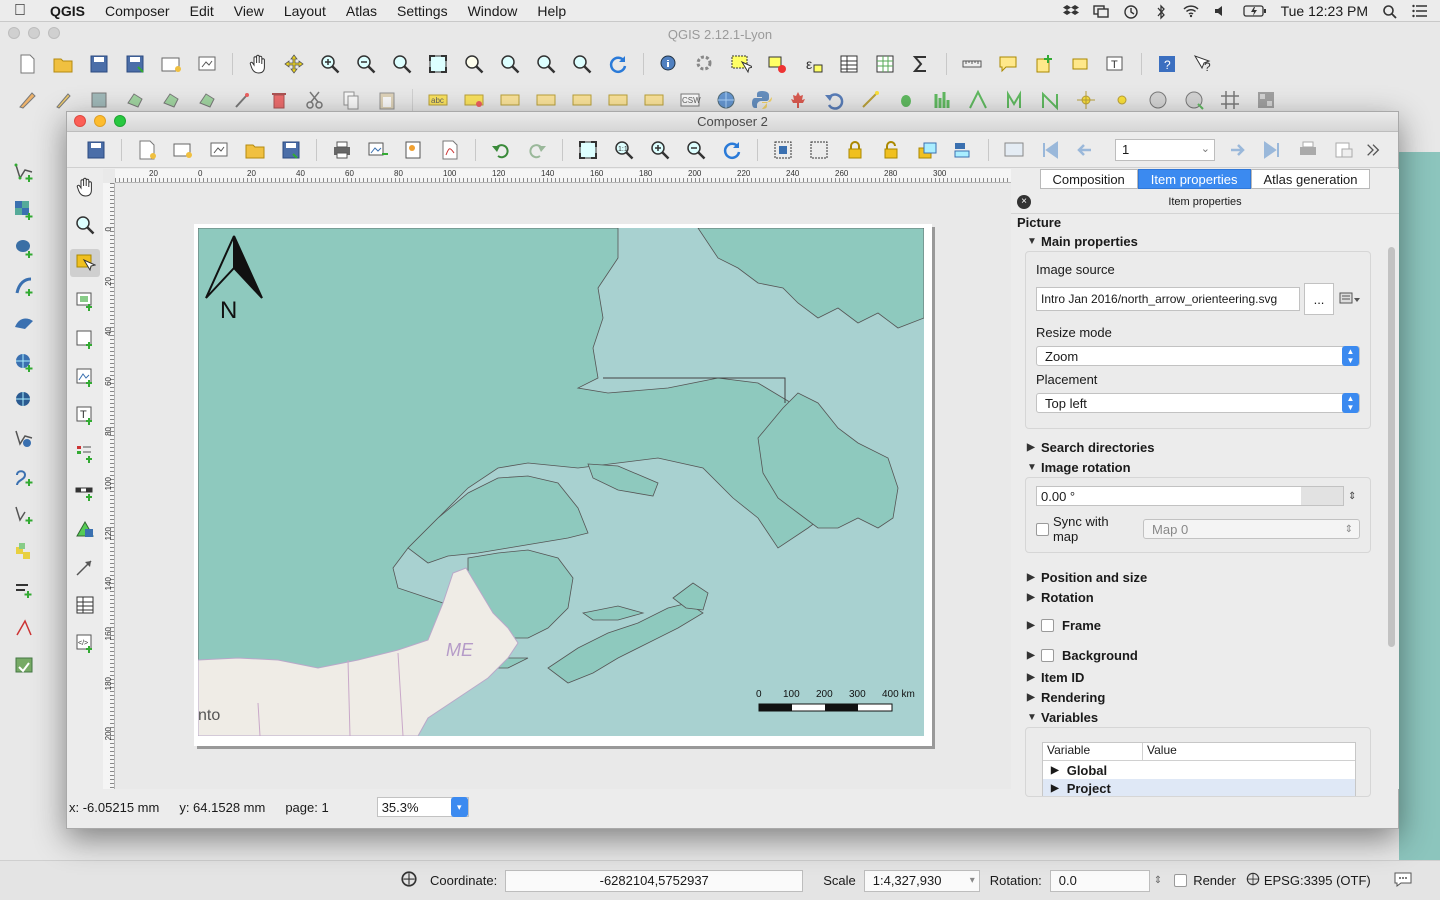 The image size is (1440, 900). Describe the element at coordinates (942, 100) in the screenshot. I see `raster-histogram-icon` at that location.